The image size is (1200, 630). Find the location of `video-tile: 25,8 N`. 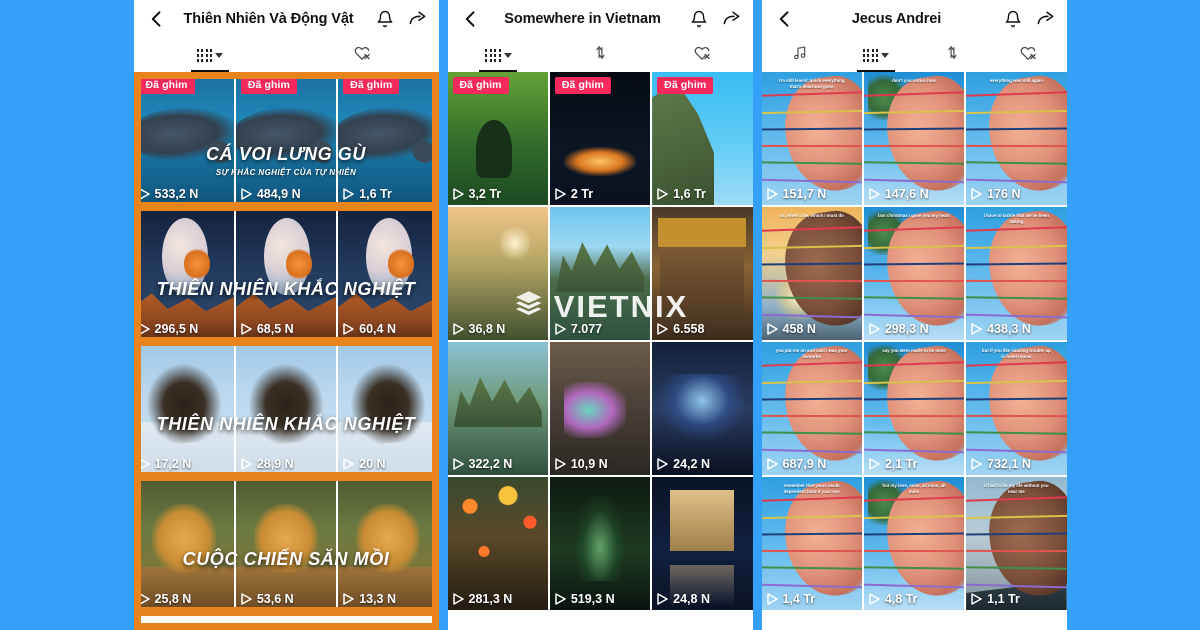

video-tile: 25,8 N is located at coordinates (183, 543).